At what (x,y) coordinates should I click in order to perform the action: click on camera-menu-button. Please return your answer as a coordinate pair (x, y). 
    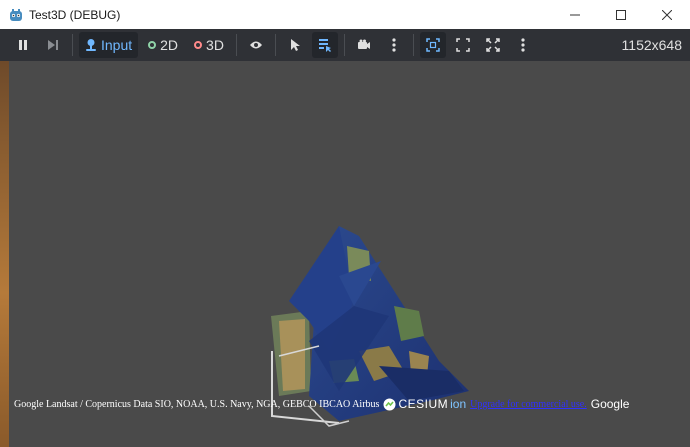
    Looking at the image, I should click on (394, 45).